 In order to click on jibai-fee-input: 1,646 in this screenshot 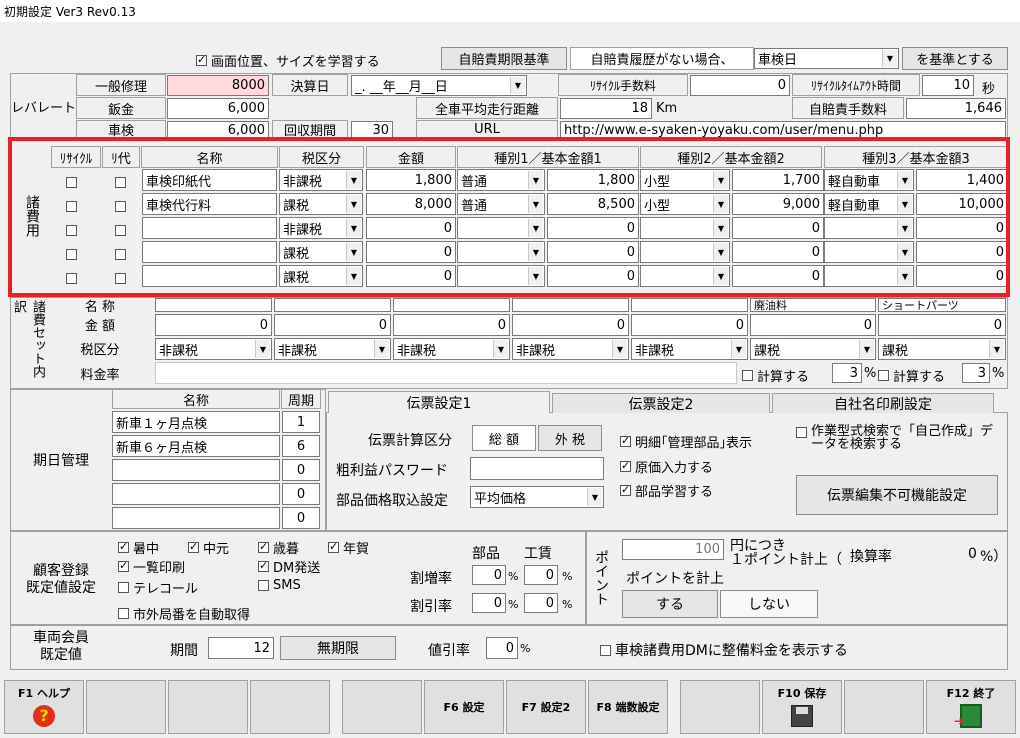, I will do `click(956, 108)`.